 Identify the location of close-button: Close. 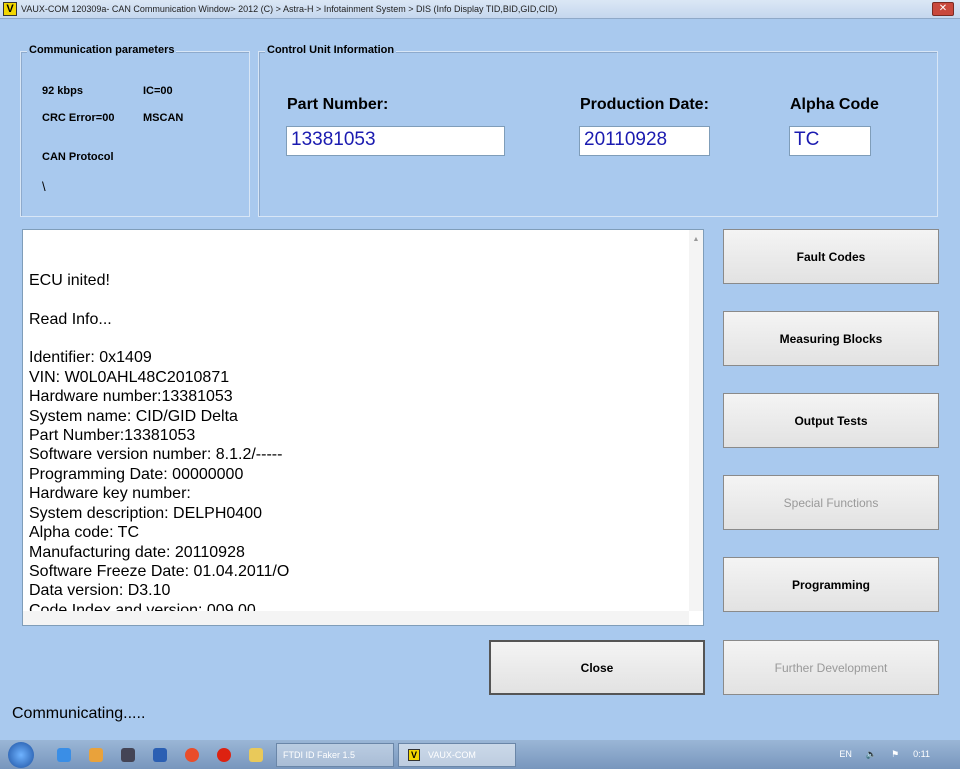
(597, 667).